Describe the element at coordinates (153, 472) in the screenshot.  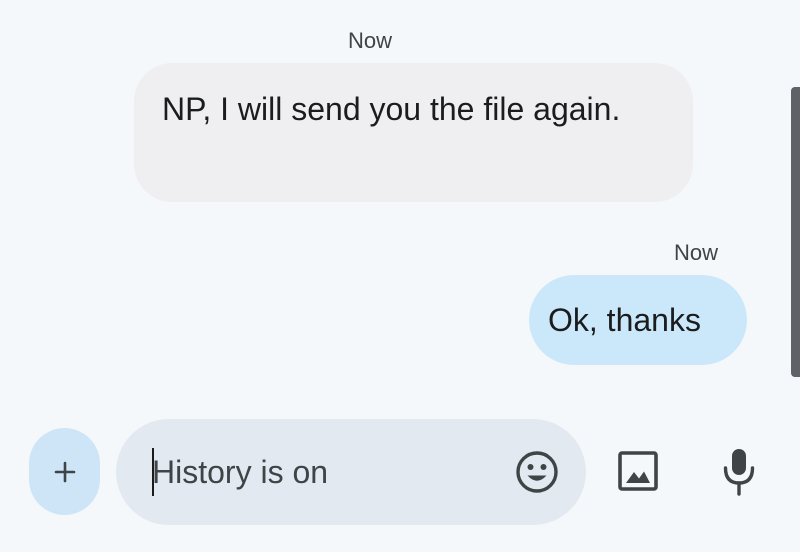
I see `text-caret` at that location.